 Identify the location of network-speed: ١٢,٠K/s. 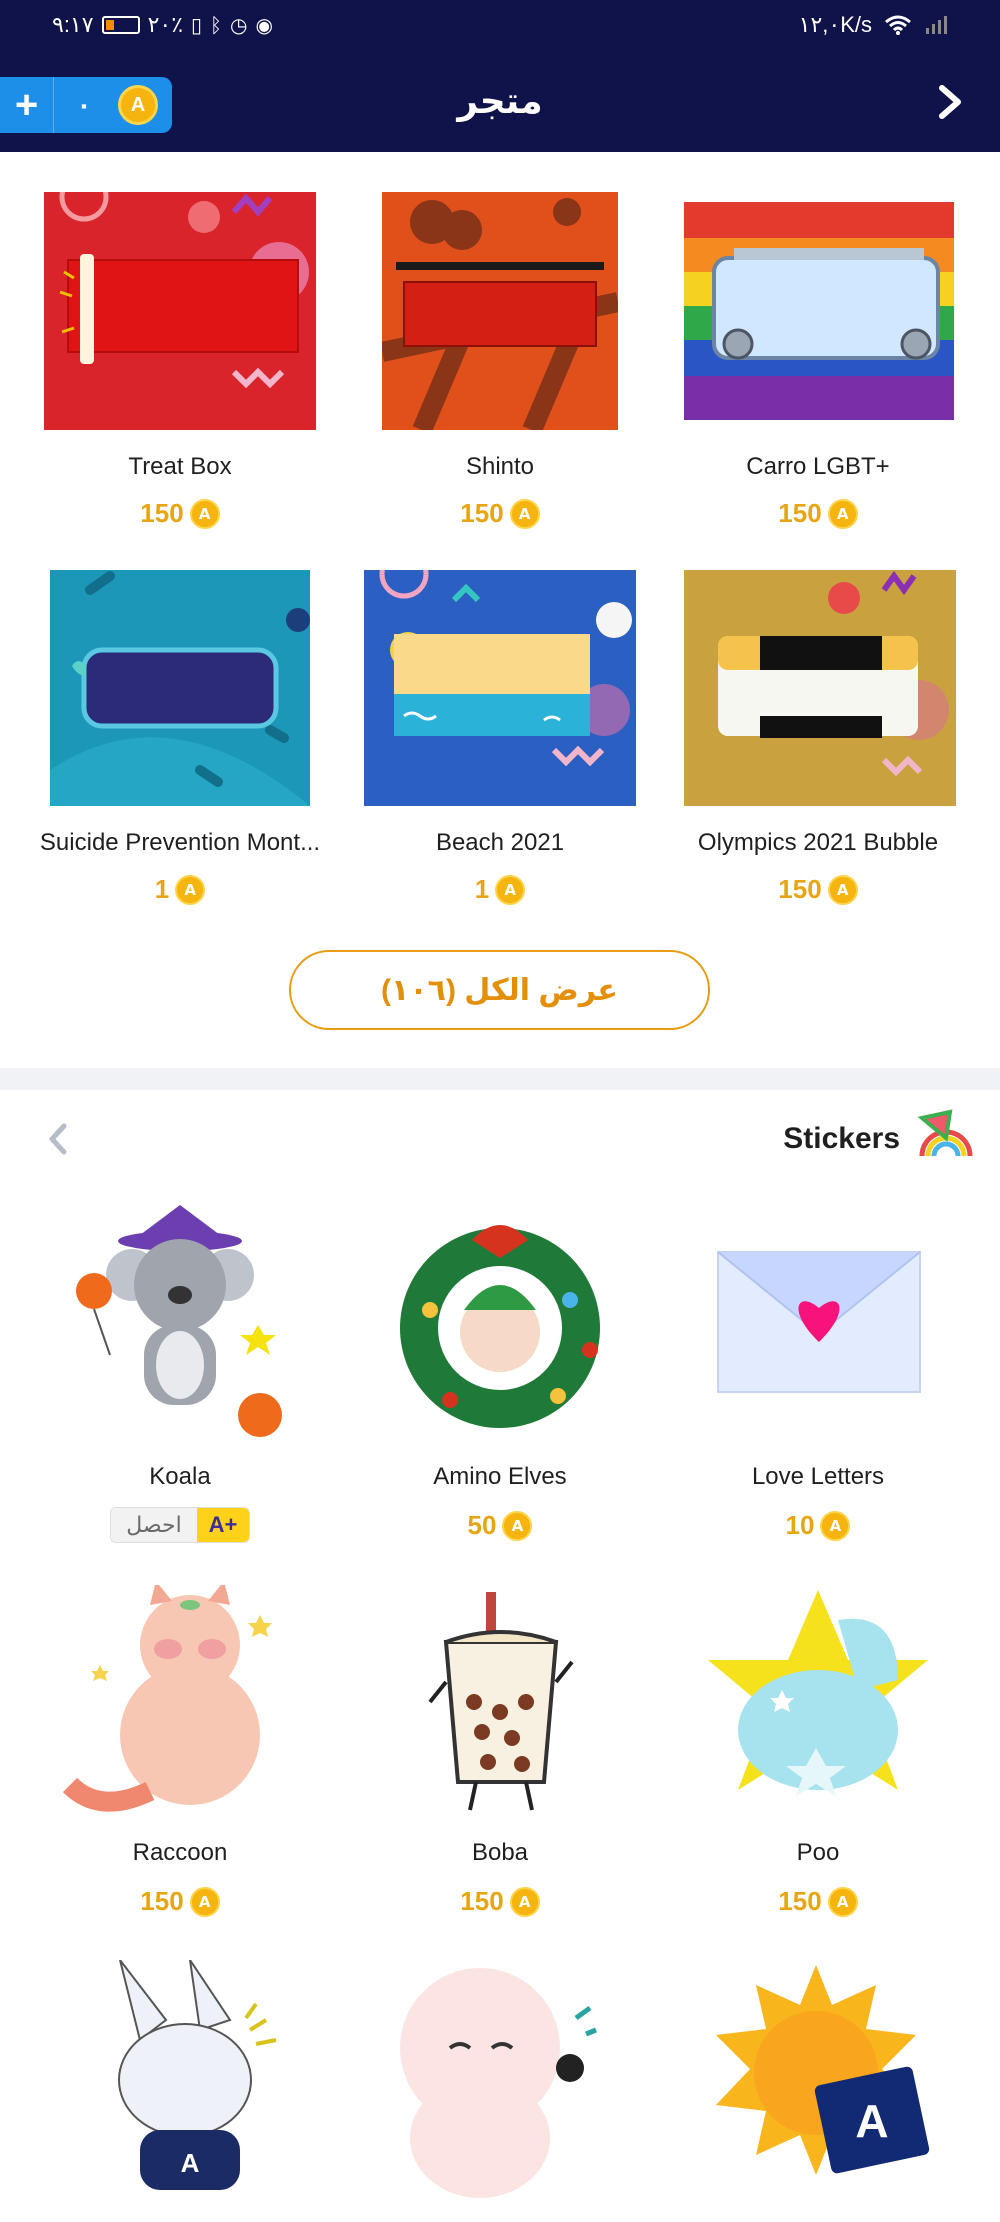
(835, 24).